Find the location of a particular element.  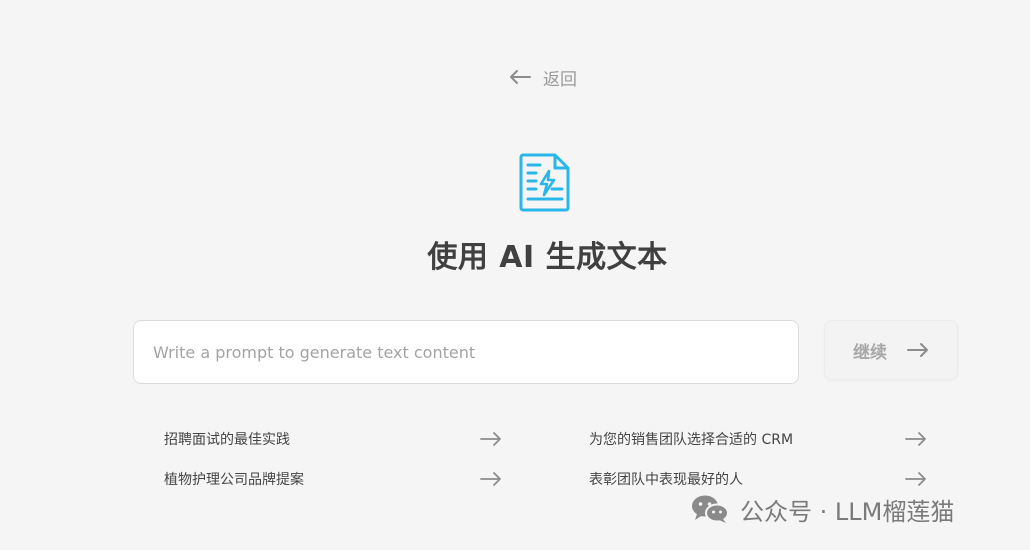

back-link: 返回 is located at coordinates (543, 77).